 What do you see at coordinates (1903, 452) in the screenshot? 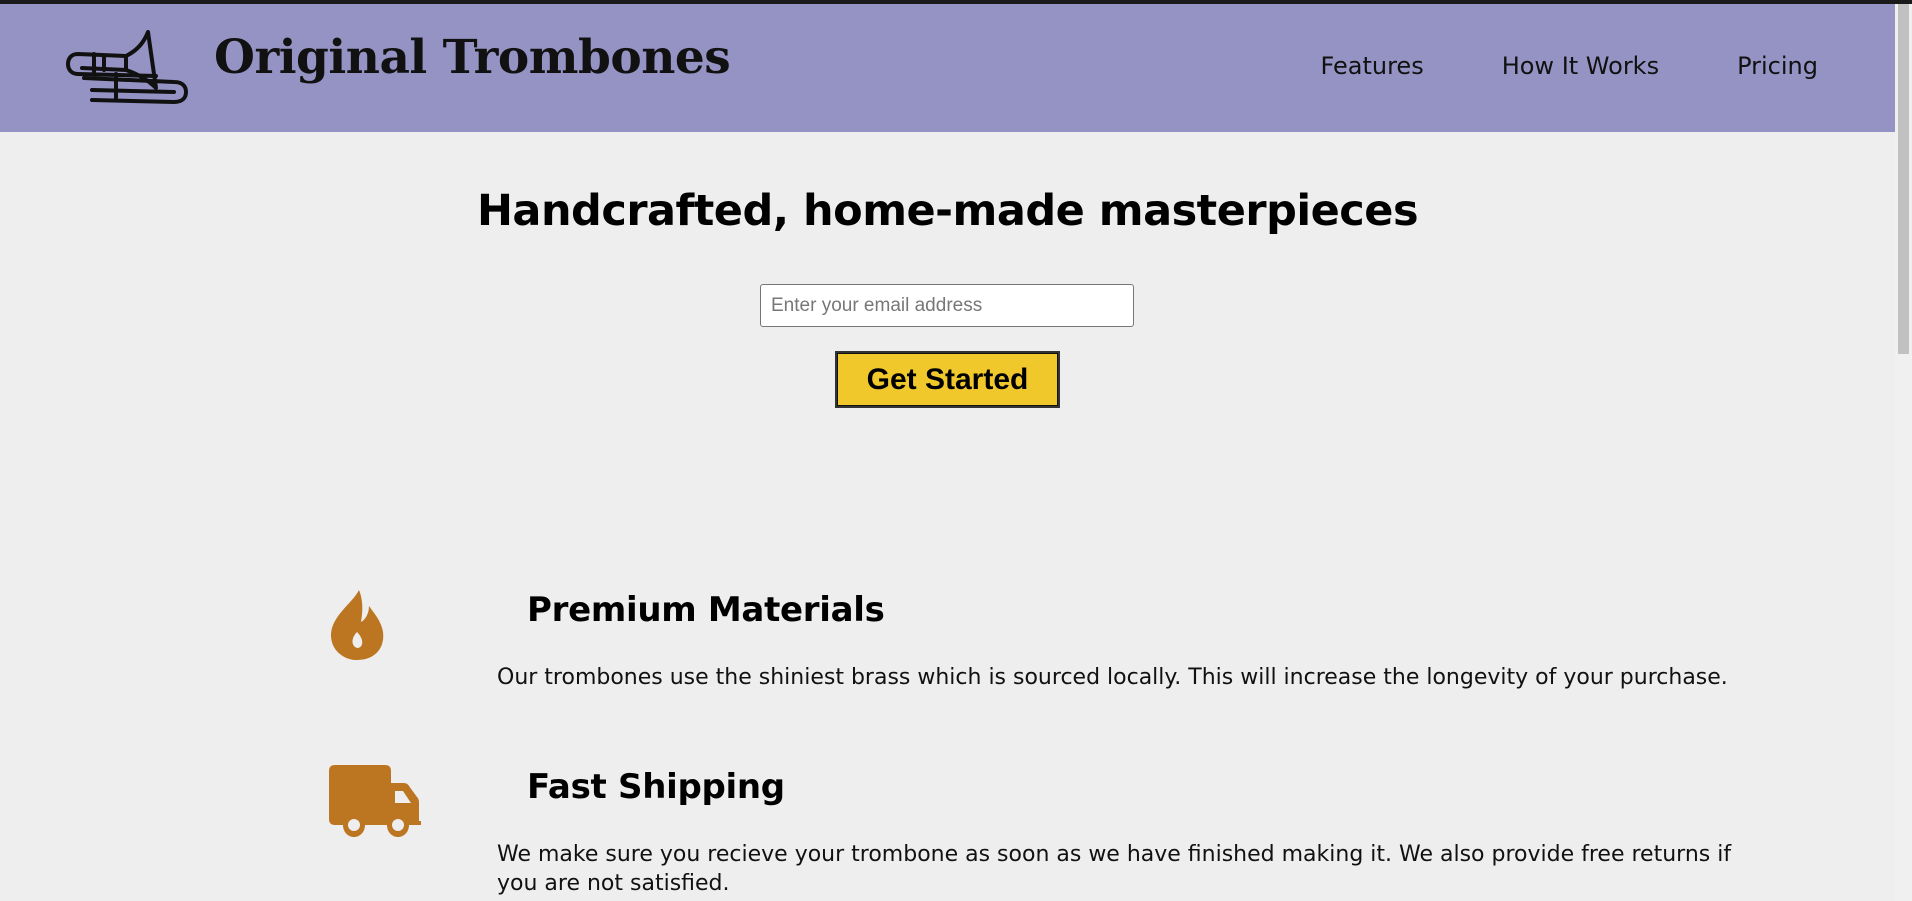
I see `page-scrollbar` at bounding box center [1903, 452].